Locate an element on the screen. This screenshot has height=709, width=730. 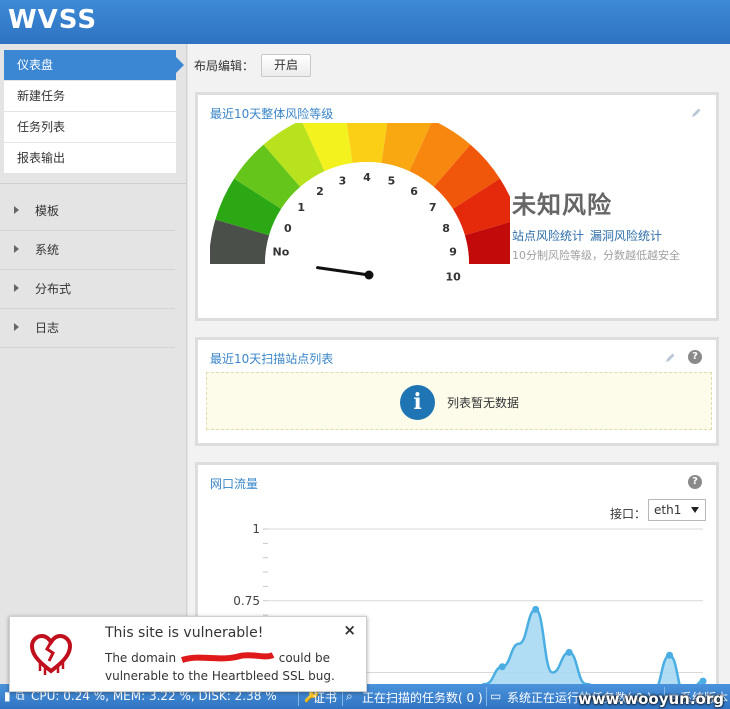
sidebar-item-dashboard: 仪表盘 is located at coordinates (94, 65).